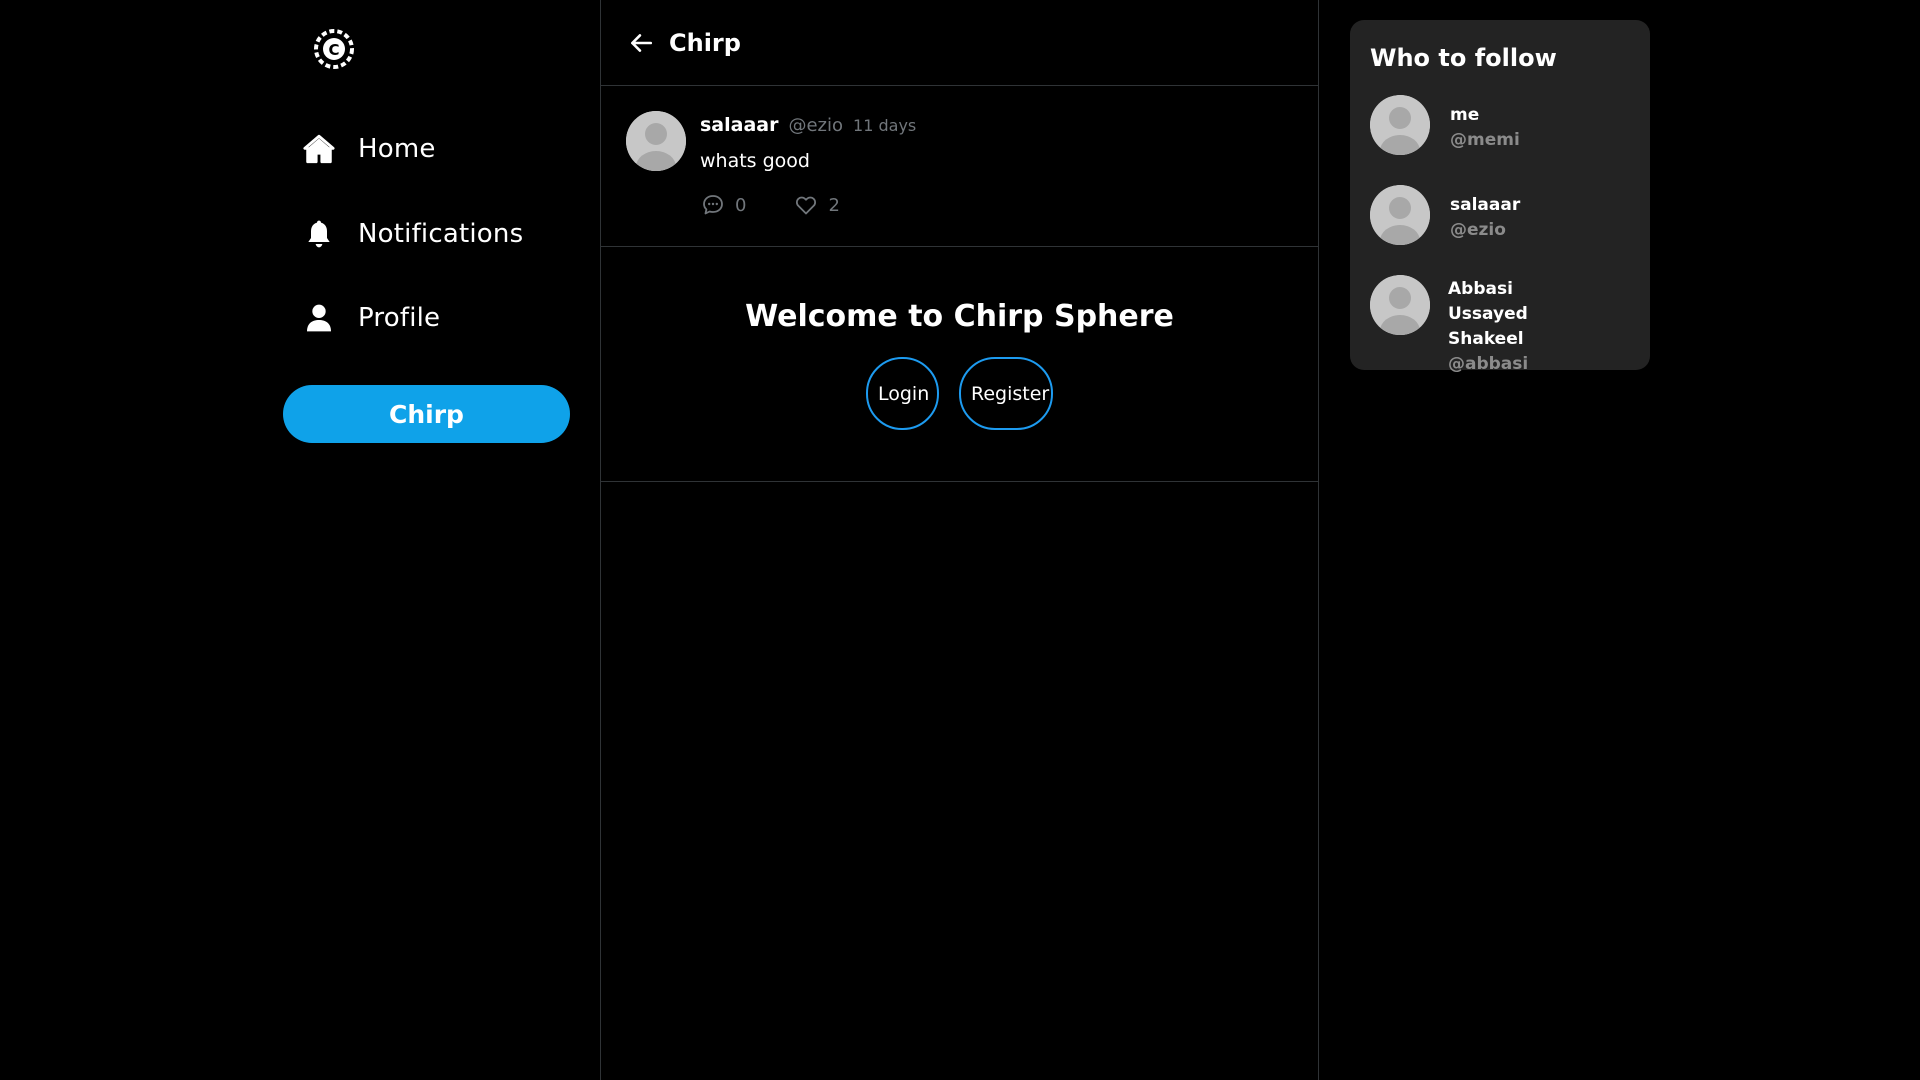 The image size is (1920, 1080). I want to click on suggestion-handle: @memi, so click(1485, 140).